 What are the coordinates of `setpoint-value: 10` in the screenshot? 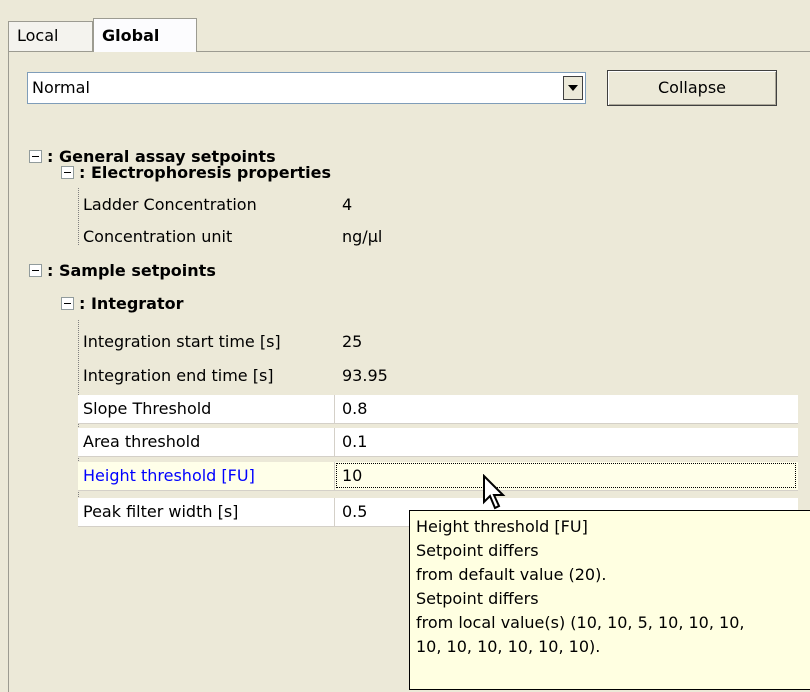 It's located at (352, 476).